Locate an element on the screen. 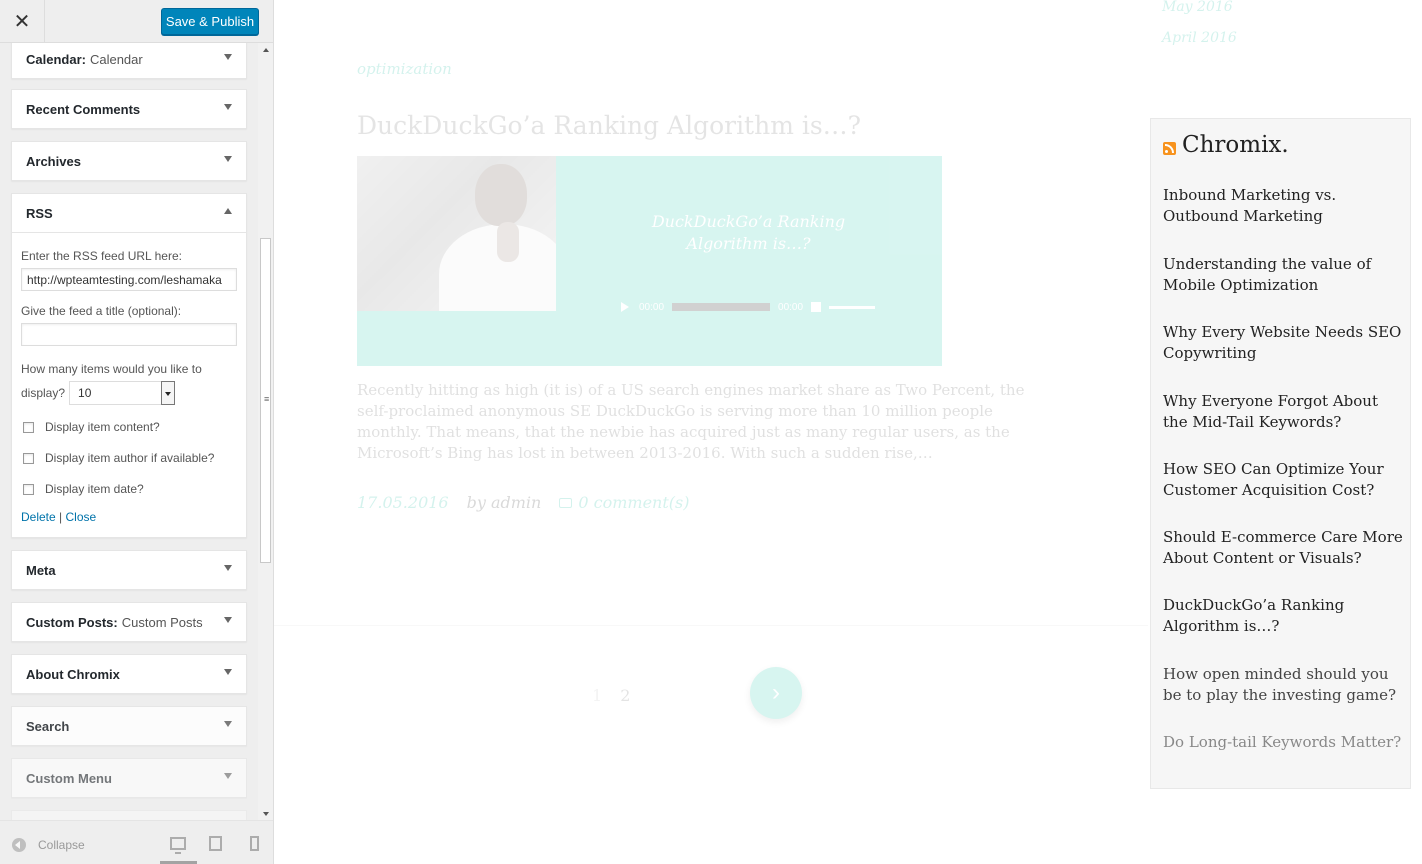  checkbox-label: Display item date? is located at coordinates (94, 489).